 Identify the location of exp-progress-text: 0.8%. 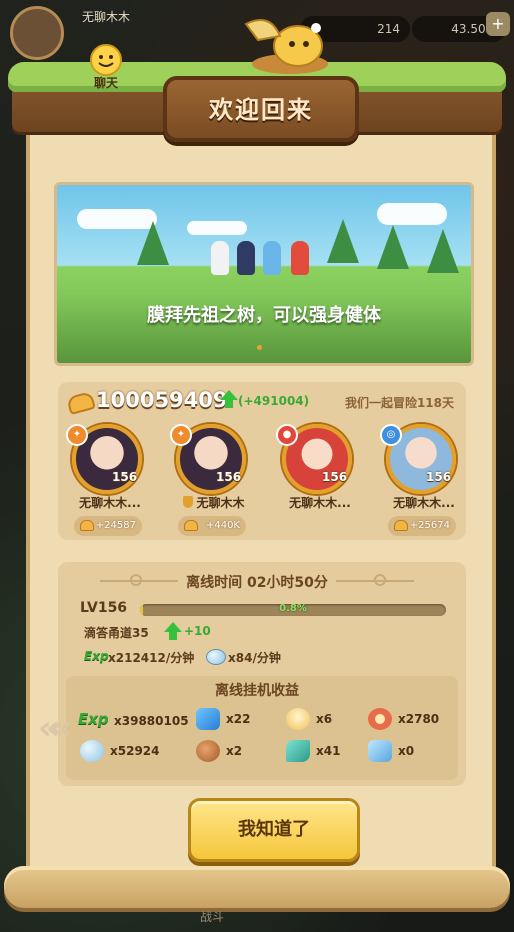
(293, 609).